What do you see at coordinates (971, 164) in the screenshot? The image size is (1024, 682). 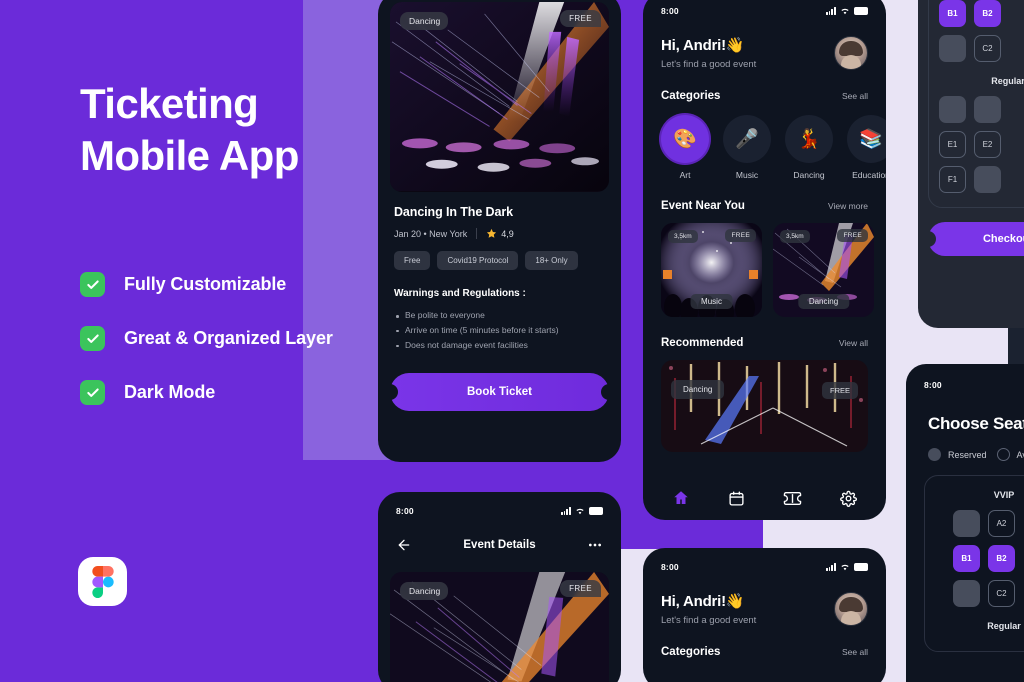 I see `panel-choose-seats-top: B1 B2 C2 Regular E1 E2 F1 Checko` at bounding box center [971, 164].